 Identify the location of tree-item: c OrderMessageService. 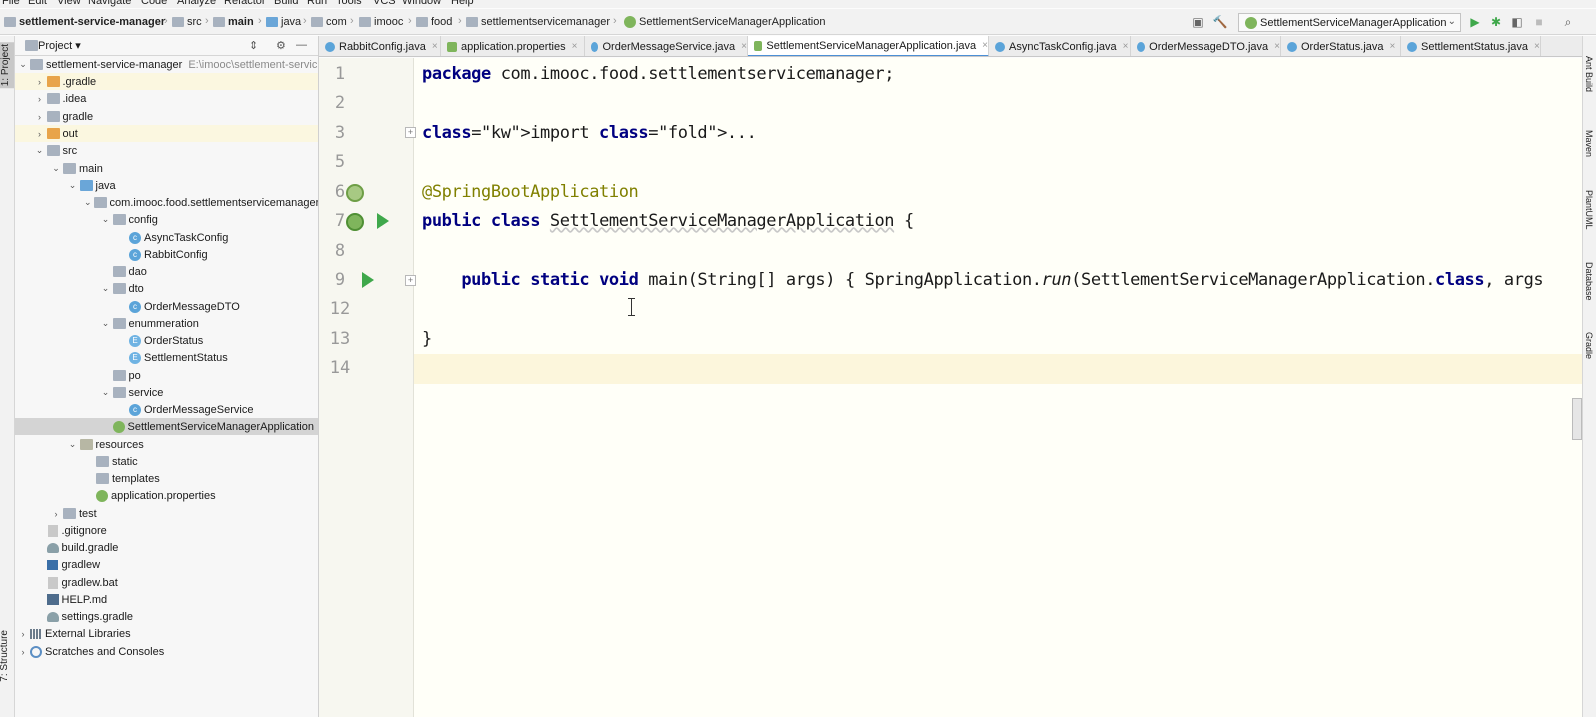
(166, 409).